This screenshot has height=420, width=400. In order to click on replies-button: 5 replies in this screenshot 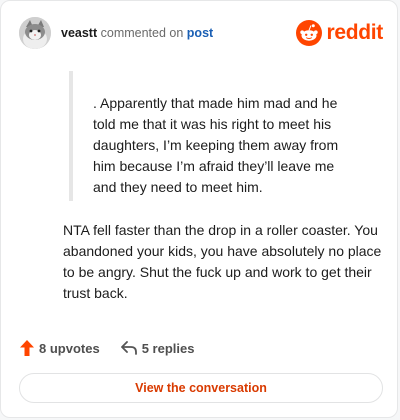, I will do `click(157, 348)`.